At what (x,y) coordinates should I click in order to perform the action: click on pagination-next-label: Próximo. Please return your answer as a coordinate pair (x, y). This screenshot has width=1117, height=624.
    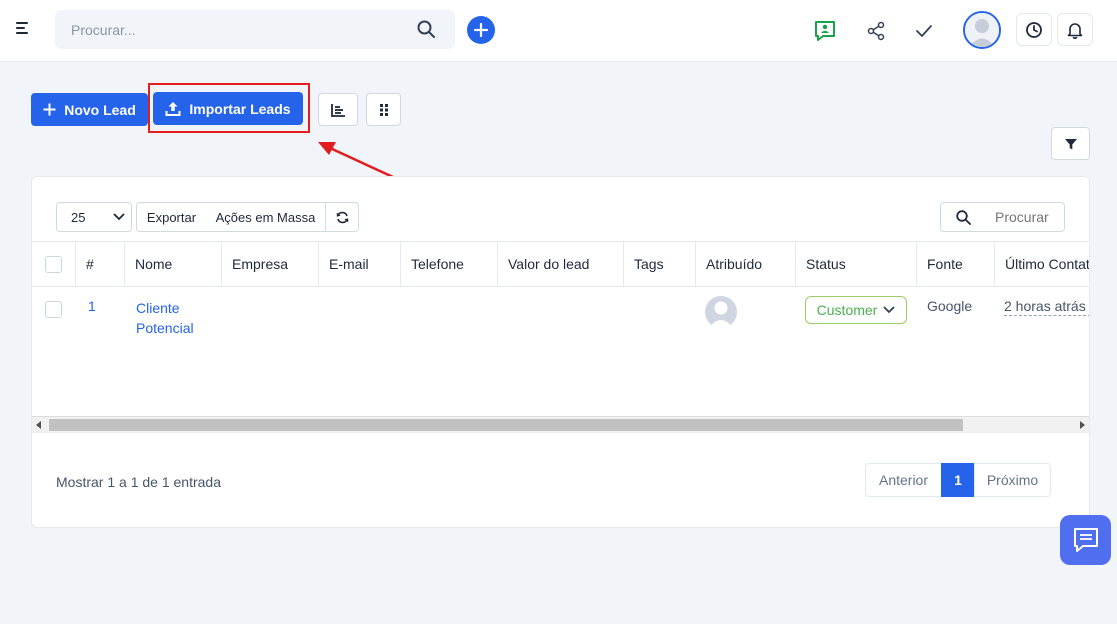
    Looking at the image, I should click on (1012, 480).